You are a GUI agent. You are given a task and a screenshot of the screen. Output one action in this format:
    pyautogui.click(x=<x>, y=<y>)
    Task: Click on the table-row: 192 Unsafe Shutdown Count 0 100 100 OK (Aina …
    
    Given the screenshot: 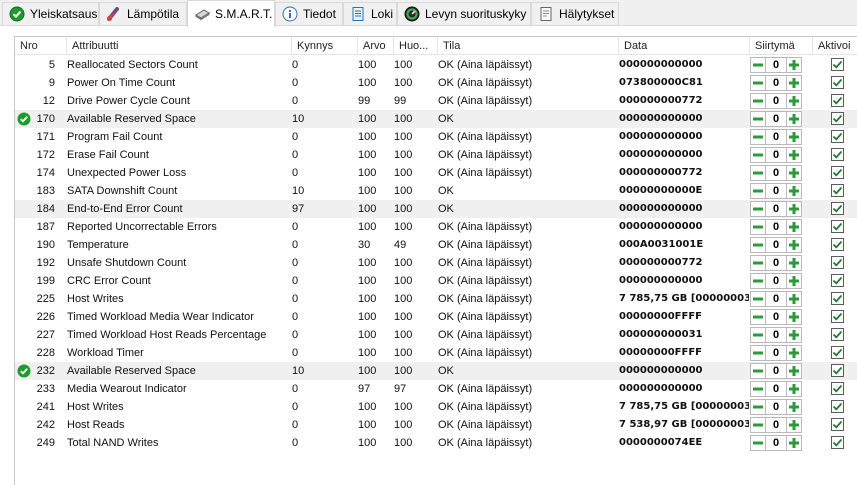 What is the action you would take?
    pyautogui.click(x=436, y=263)
    